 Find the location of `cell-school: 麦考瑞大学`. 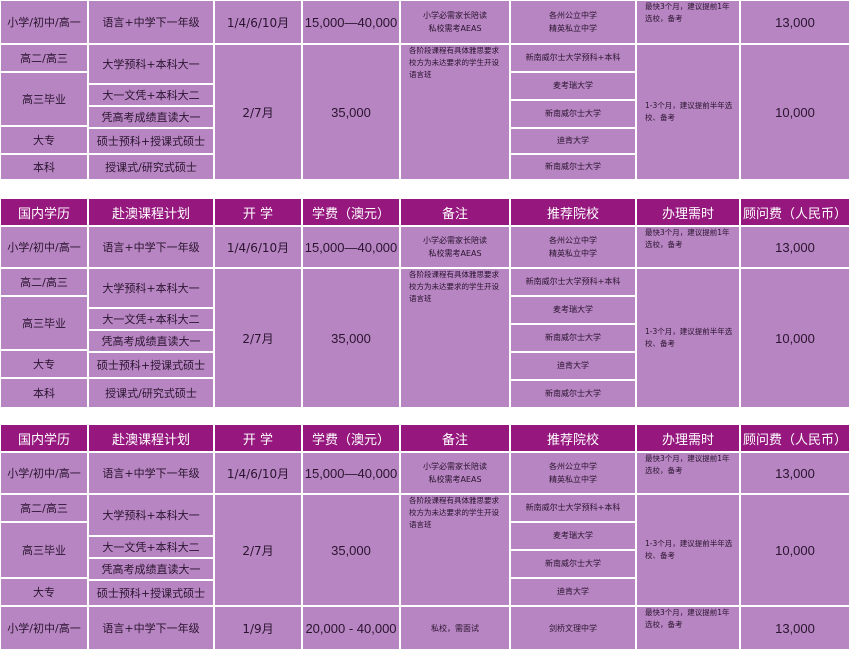

cell-school: 麦考瑞大学 is located at coordinates (573, 86).